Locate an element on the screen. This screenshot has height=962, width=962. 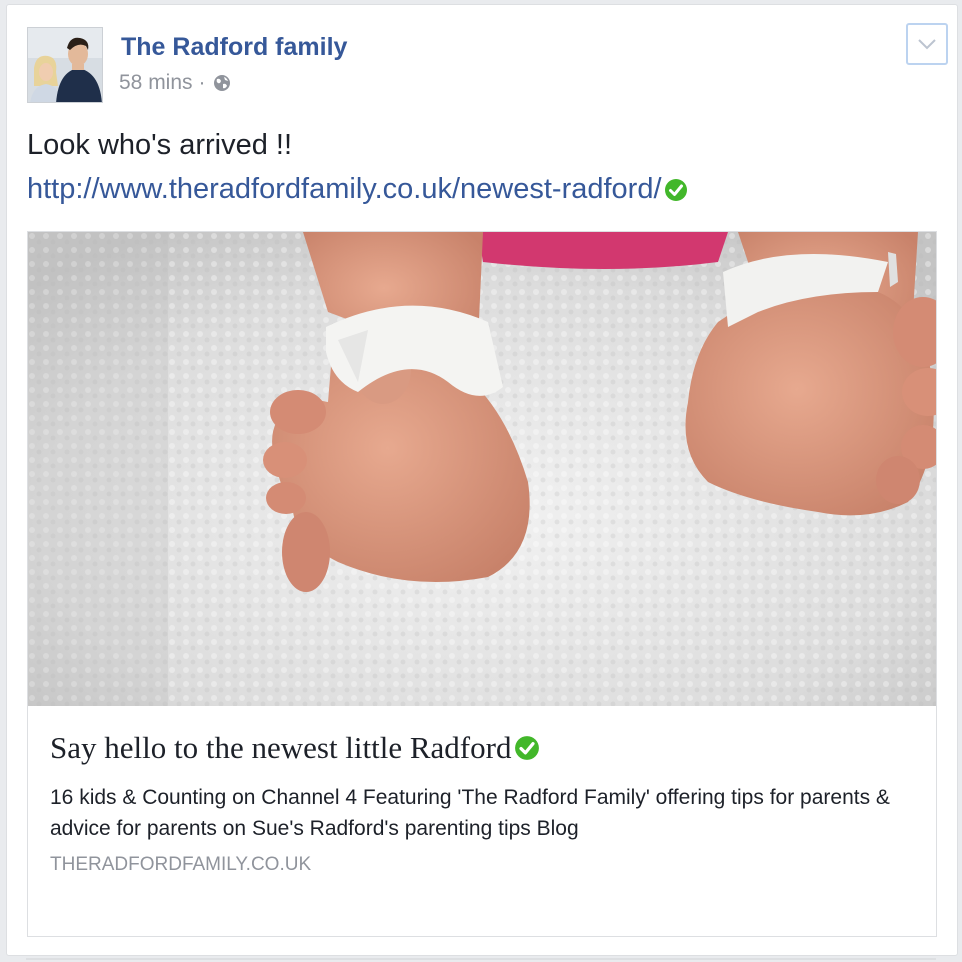
avatar-photo is located at coordinates (65, 65).